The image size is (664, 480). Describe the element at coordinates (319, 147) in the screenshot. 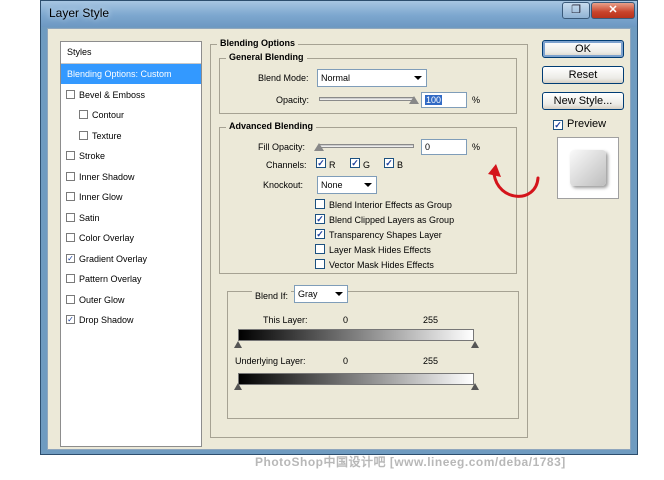

I see `fill-opacity-slider-thumb` at that location.